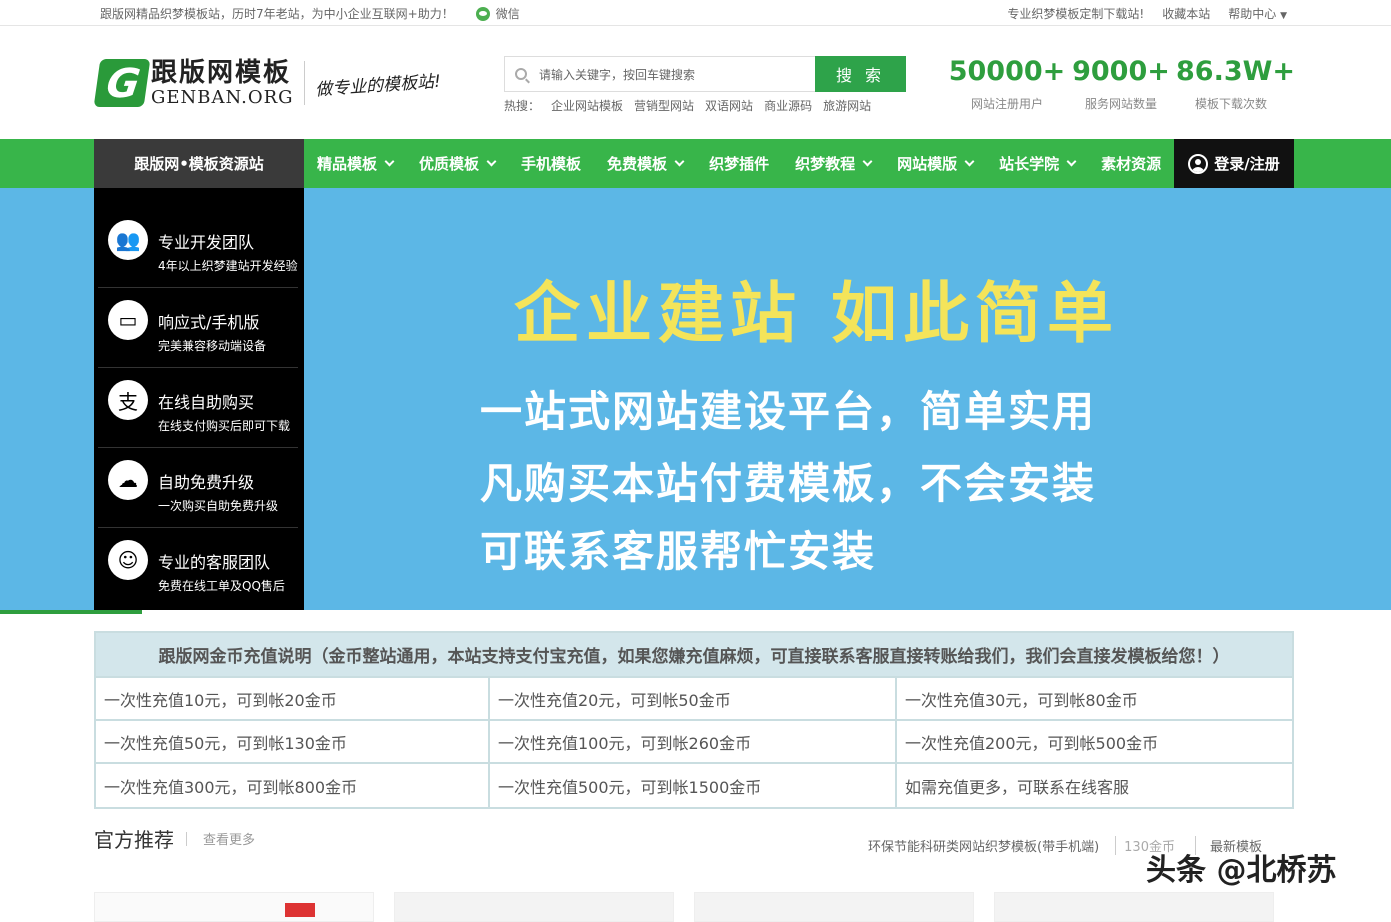 This screenshot has height=922, width=1391. I want to click on table-cell: 如需充值更多，可联系在线客服, so click(1017, 787).